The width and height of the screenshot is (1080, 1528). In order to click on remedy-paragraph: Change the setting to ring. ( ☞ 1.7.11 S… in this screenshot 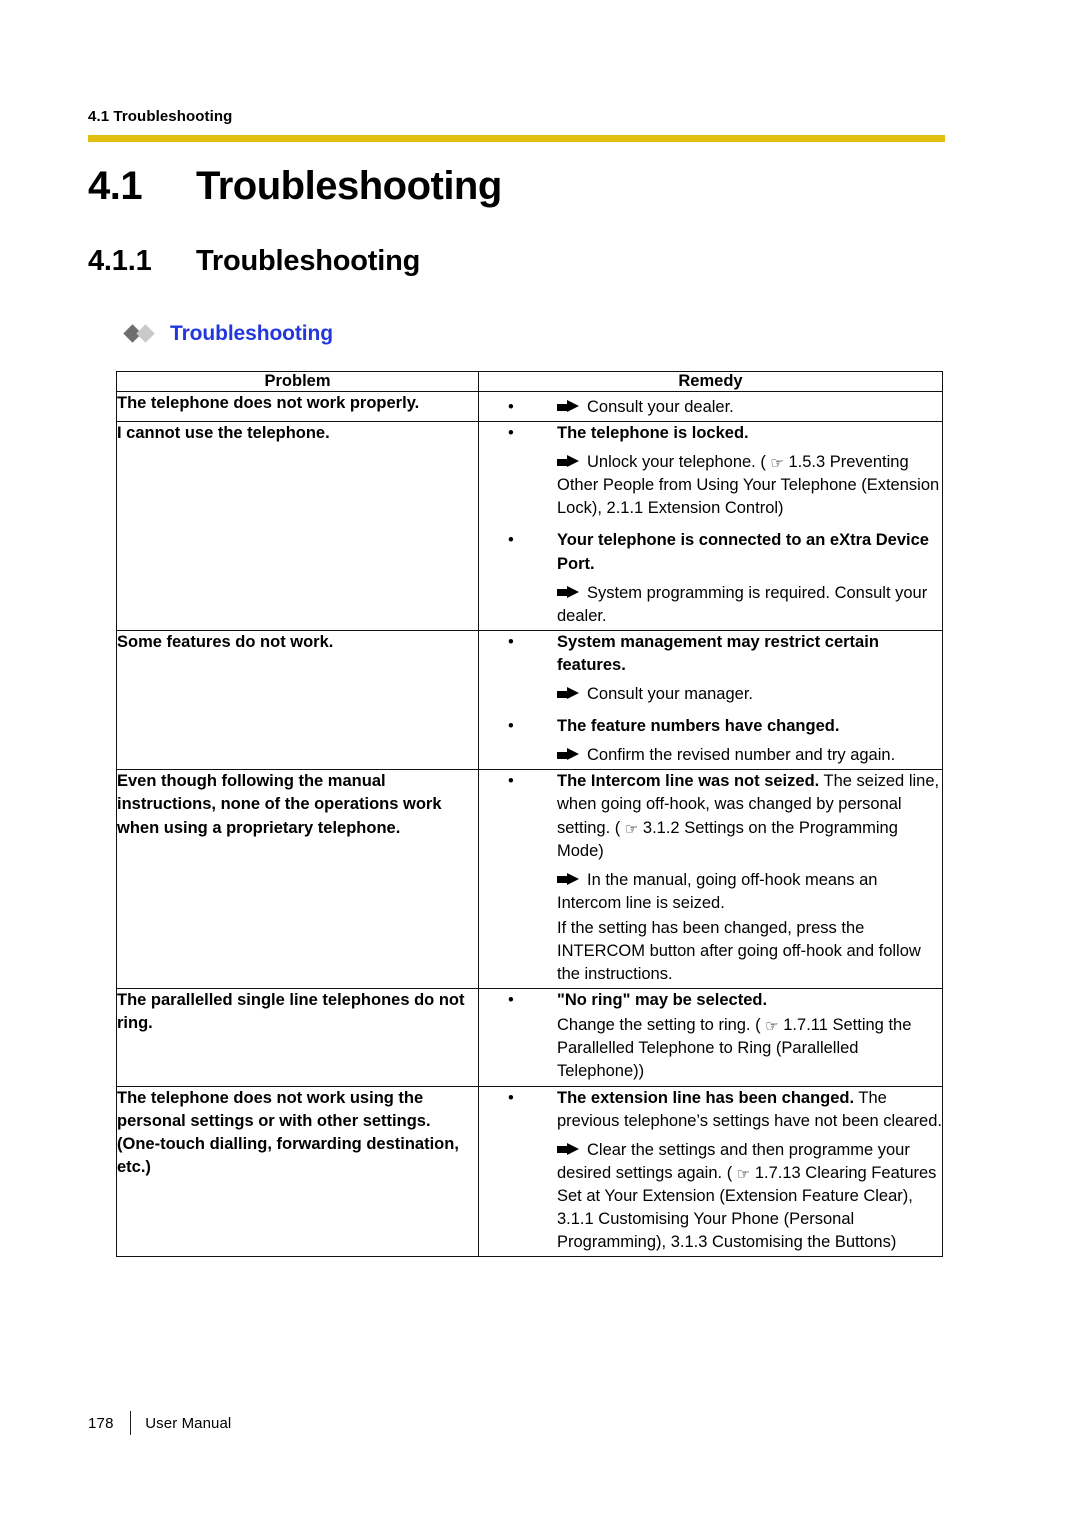, I will do `click(749, 1048)`.